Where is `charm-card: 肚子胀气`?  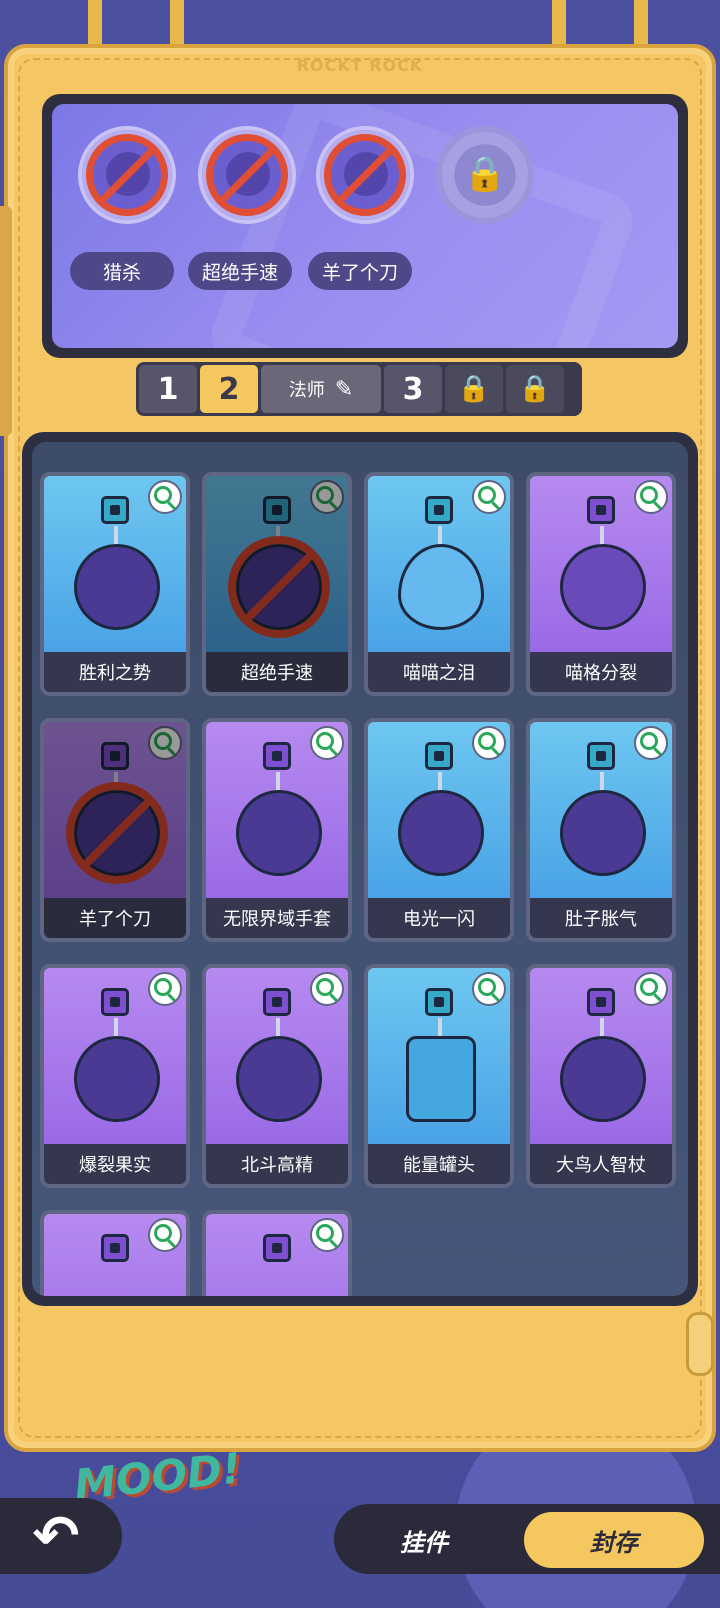 charm-card: 肚子胀气 is located at coordinates (601, 830).